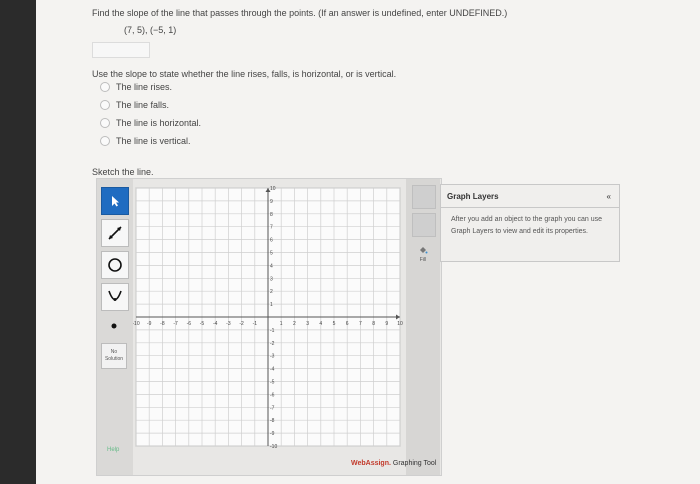  I want to click on x-tick-label: 1, so click(281, 324).